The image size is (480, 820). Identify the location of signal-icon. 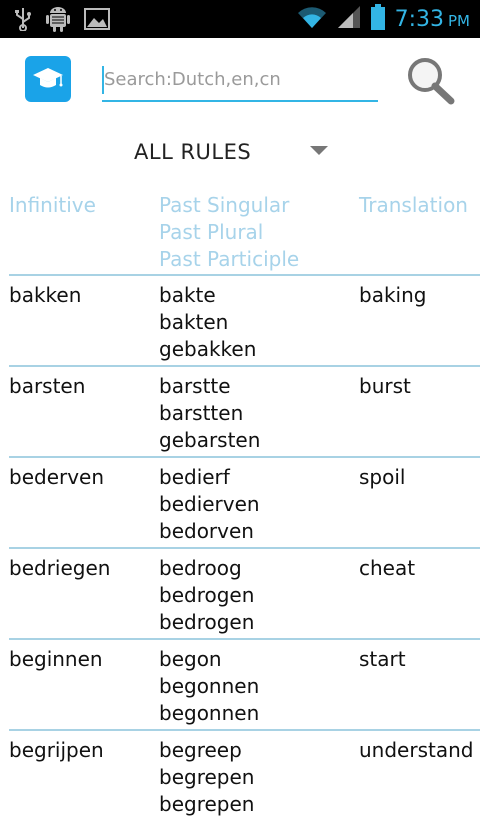
(349, 19).